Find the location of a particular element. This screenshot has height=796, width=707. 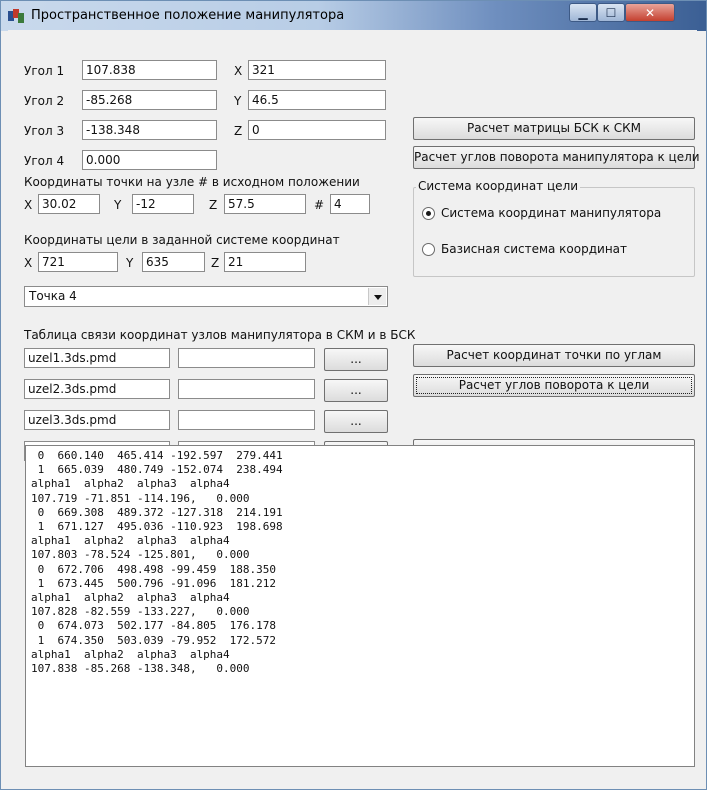

node-file-3: uzel3.3ds.pmd is located at coordinates (97, 420).